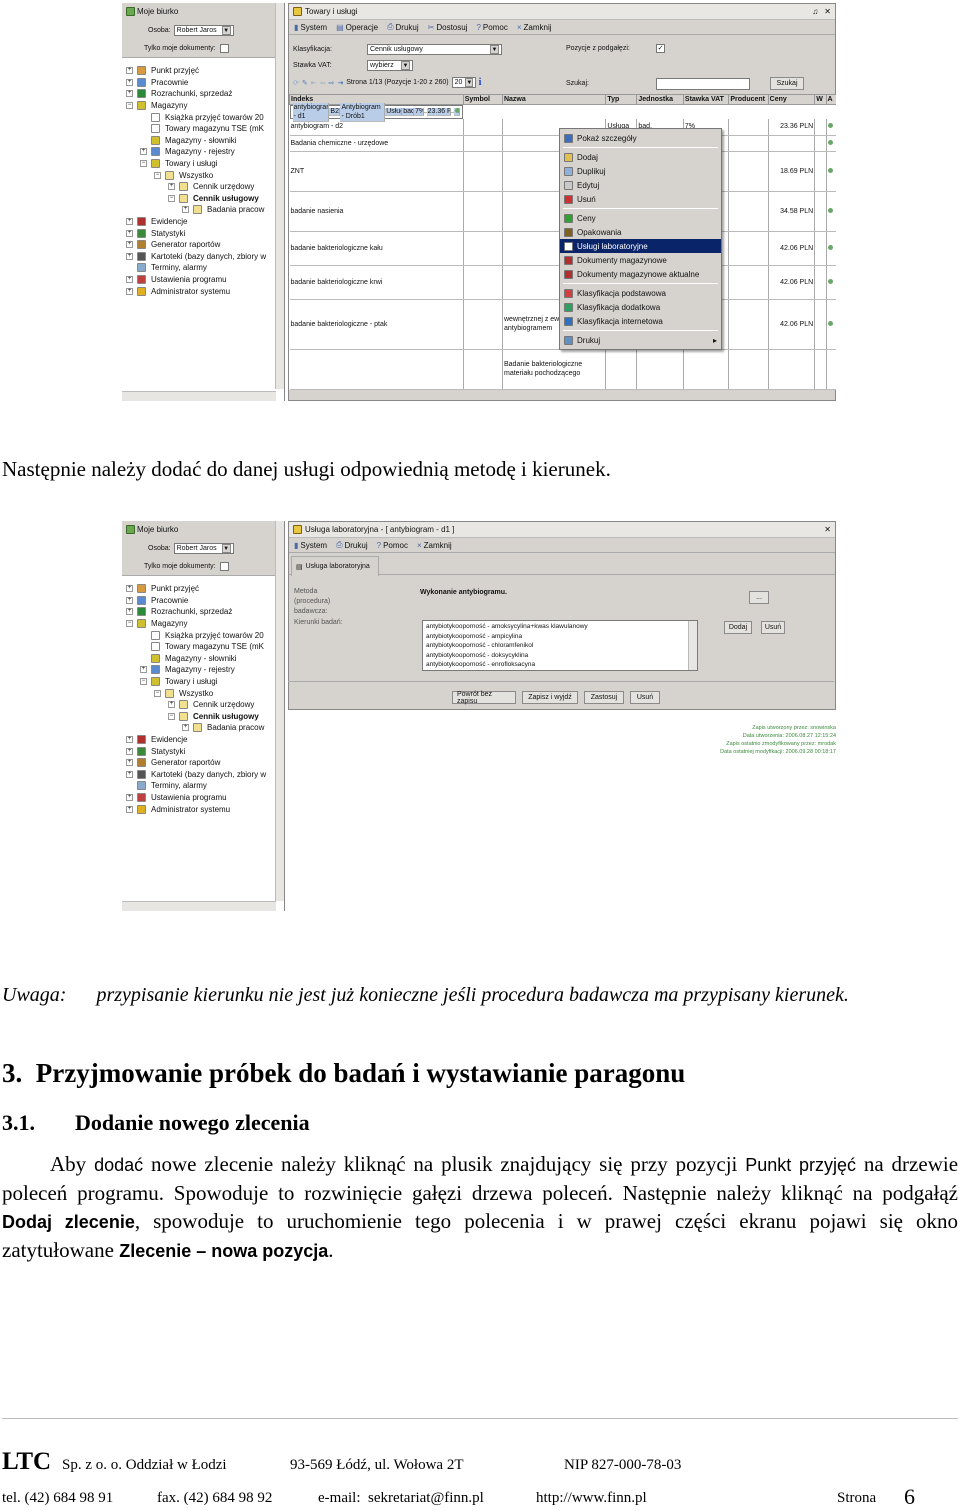 The width and height of the screenshot is (960, 1511). Describe the element at coordinates (463, 82) in the screenshot. I see `page-size-select: 20 ▼` at that location.